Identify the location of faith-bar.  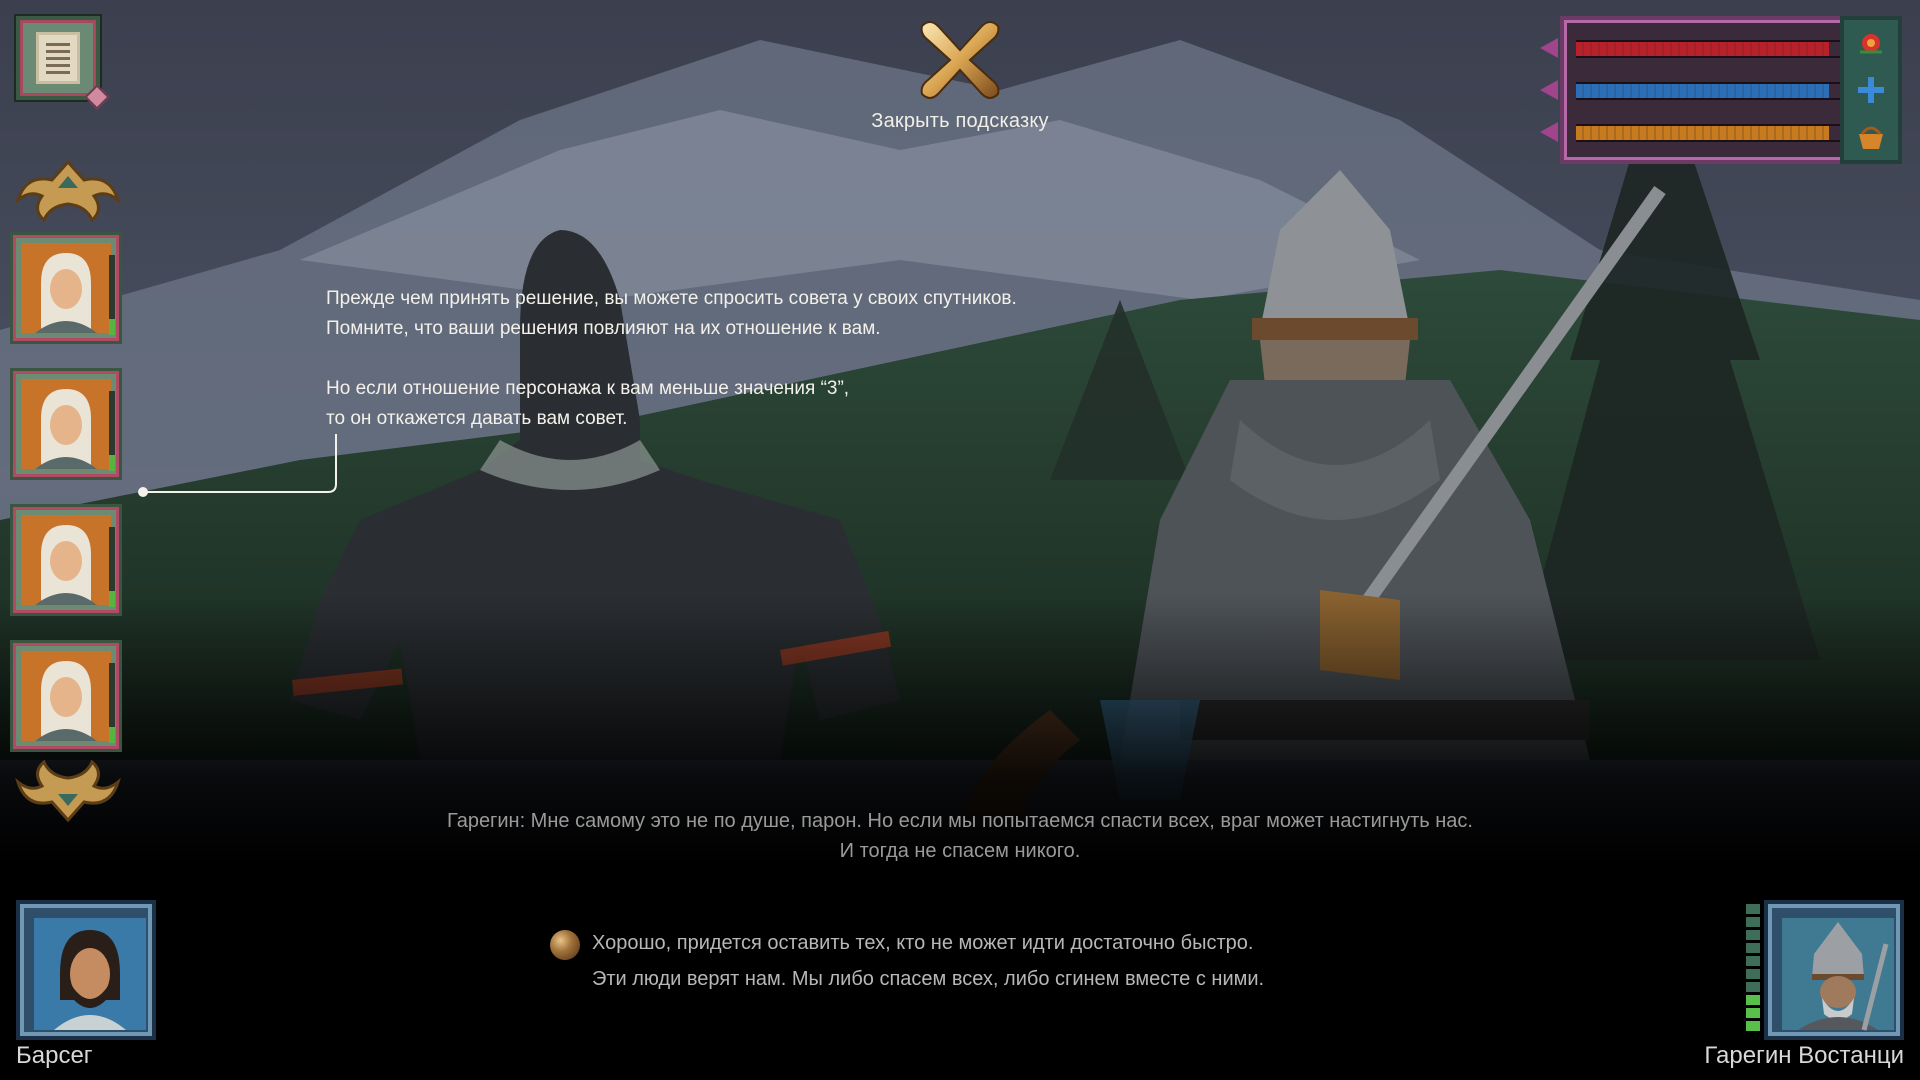
(1709, 91).